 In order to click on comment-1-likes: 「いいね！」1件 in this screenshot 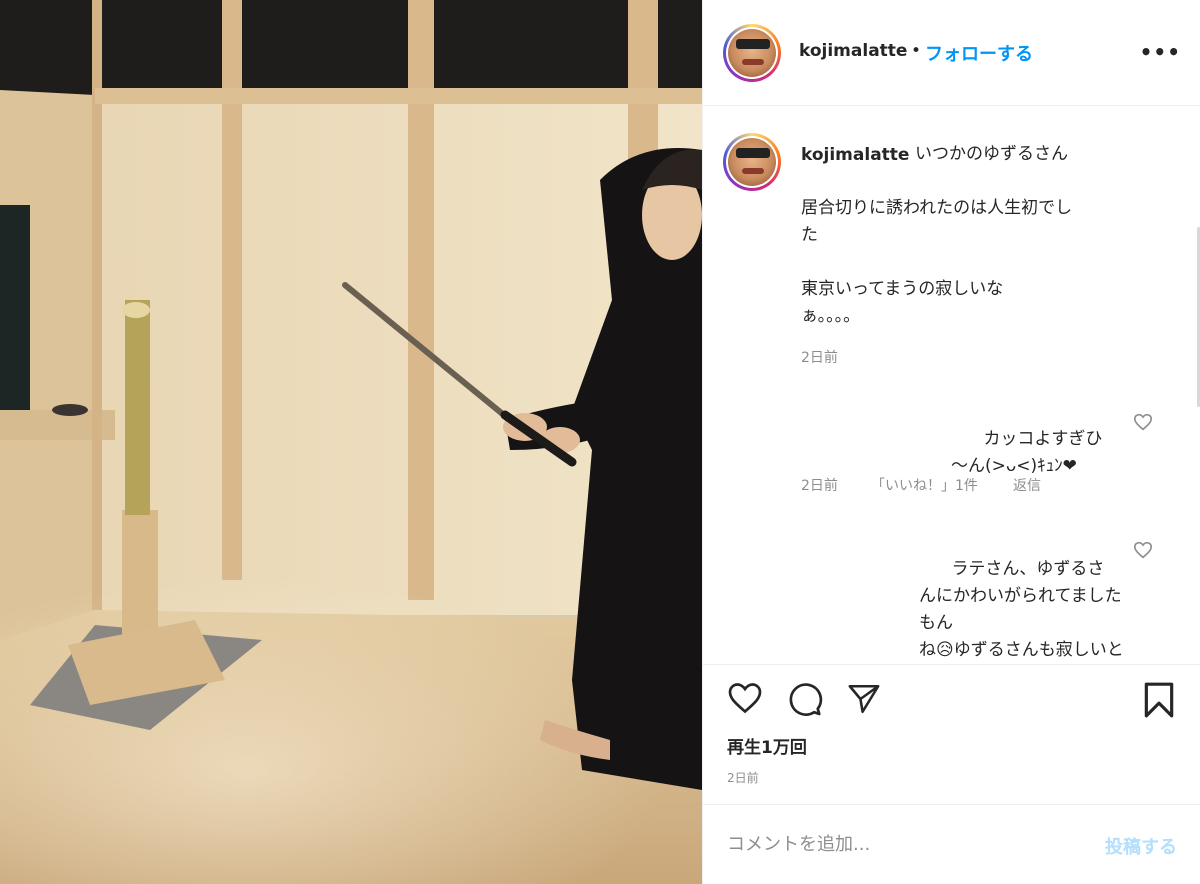, I will do `click(924, 485)`.